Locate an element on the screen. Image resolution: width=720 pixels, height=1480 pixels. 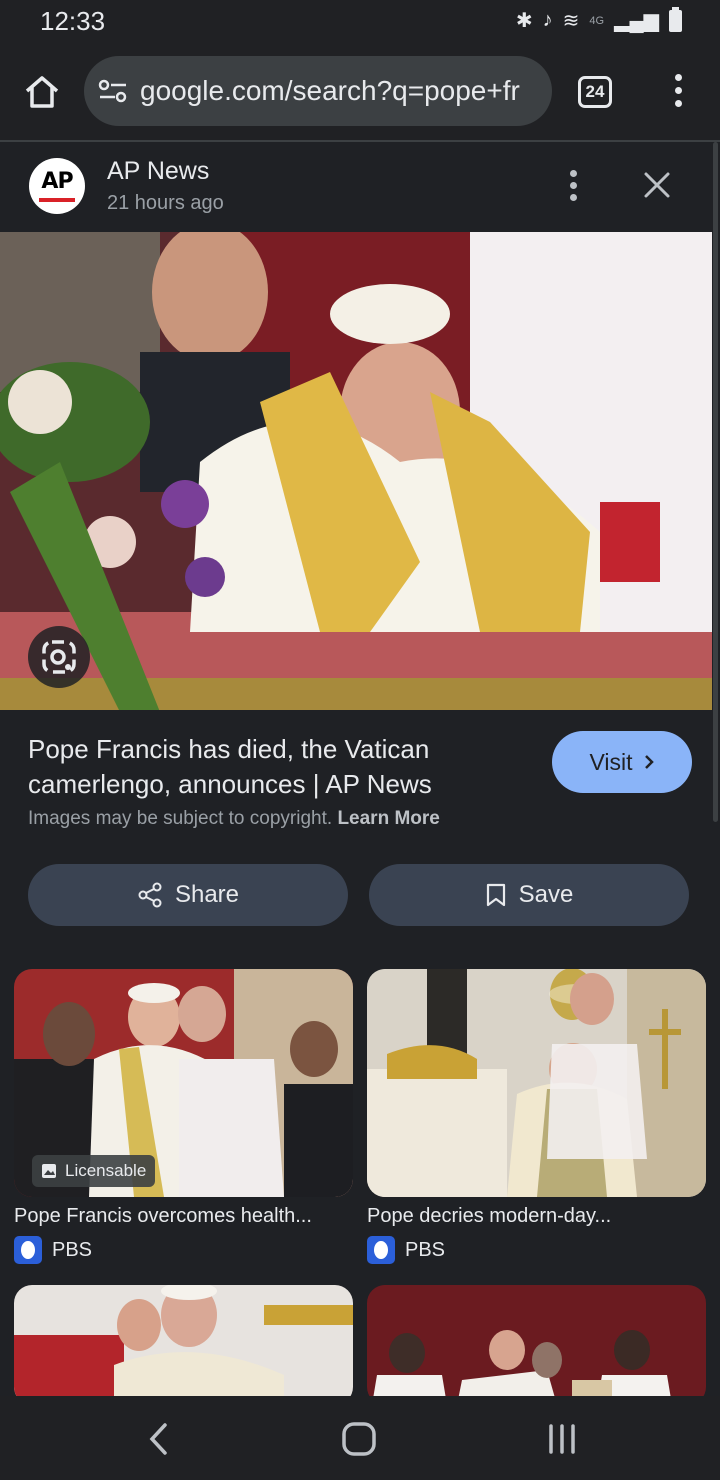
bluetooth-icon: ✱ is located at coordinates (524, 21).